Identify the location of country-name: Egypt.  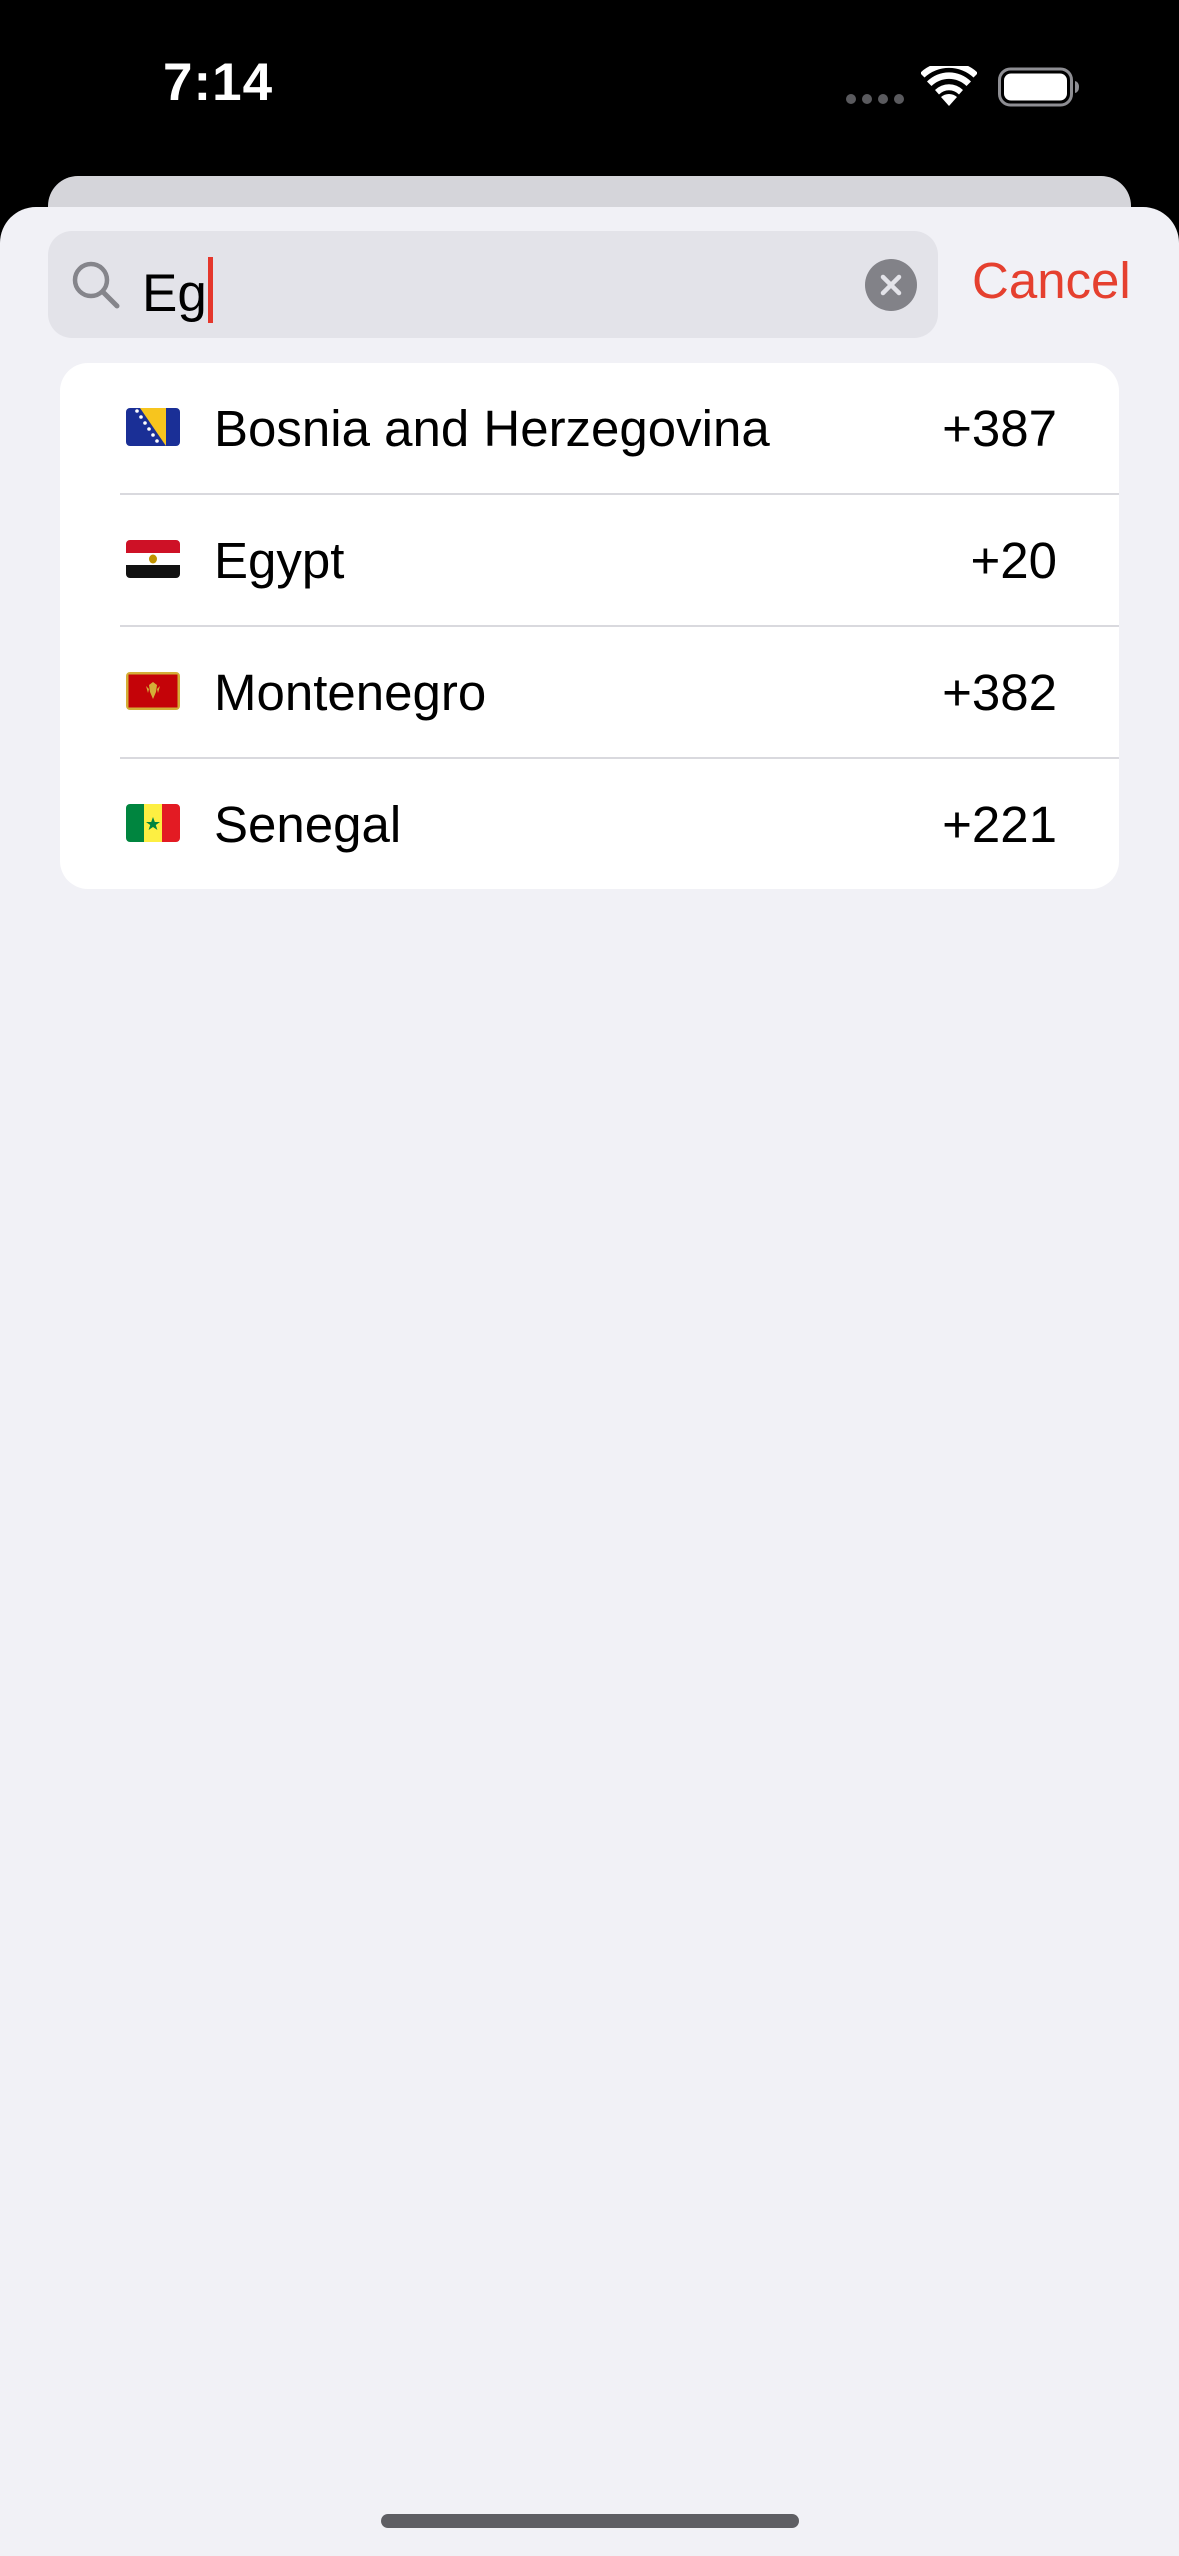
(279, 560).